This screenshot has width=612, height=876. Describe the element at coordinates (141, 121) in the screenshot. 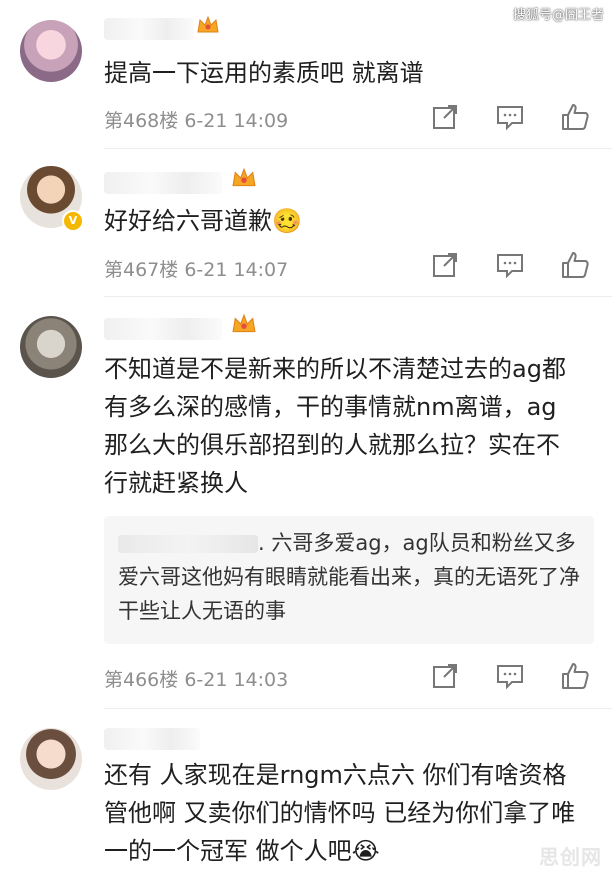

I see `floor-number: 第468楼` at that location.